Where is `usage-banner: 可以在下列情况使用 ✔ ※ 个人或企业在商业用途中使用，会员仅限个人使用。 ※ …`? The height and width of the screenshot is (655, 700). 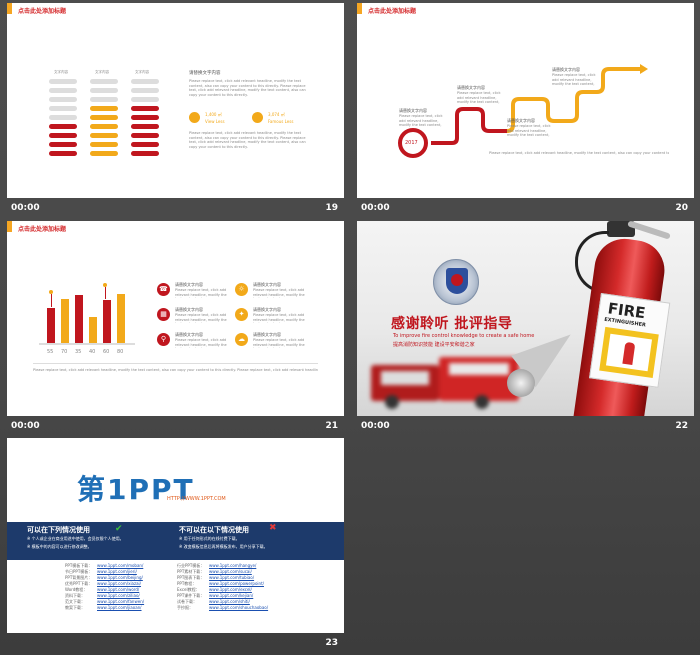
usage-banner: 可以在下列情况使用 ✔ ※ 个人或企业在商业用途中使用，会员仅限个人使用。 ※ … is located at coordinates (175, 541).